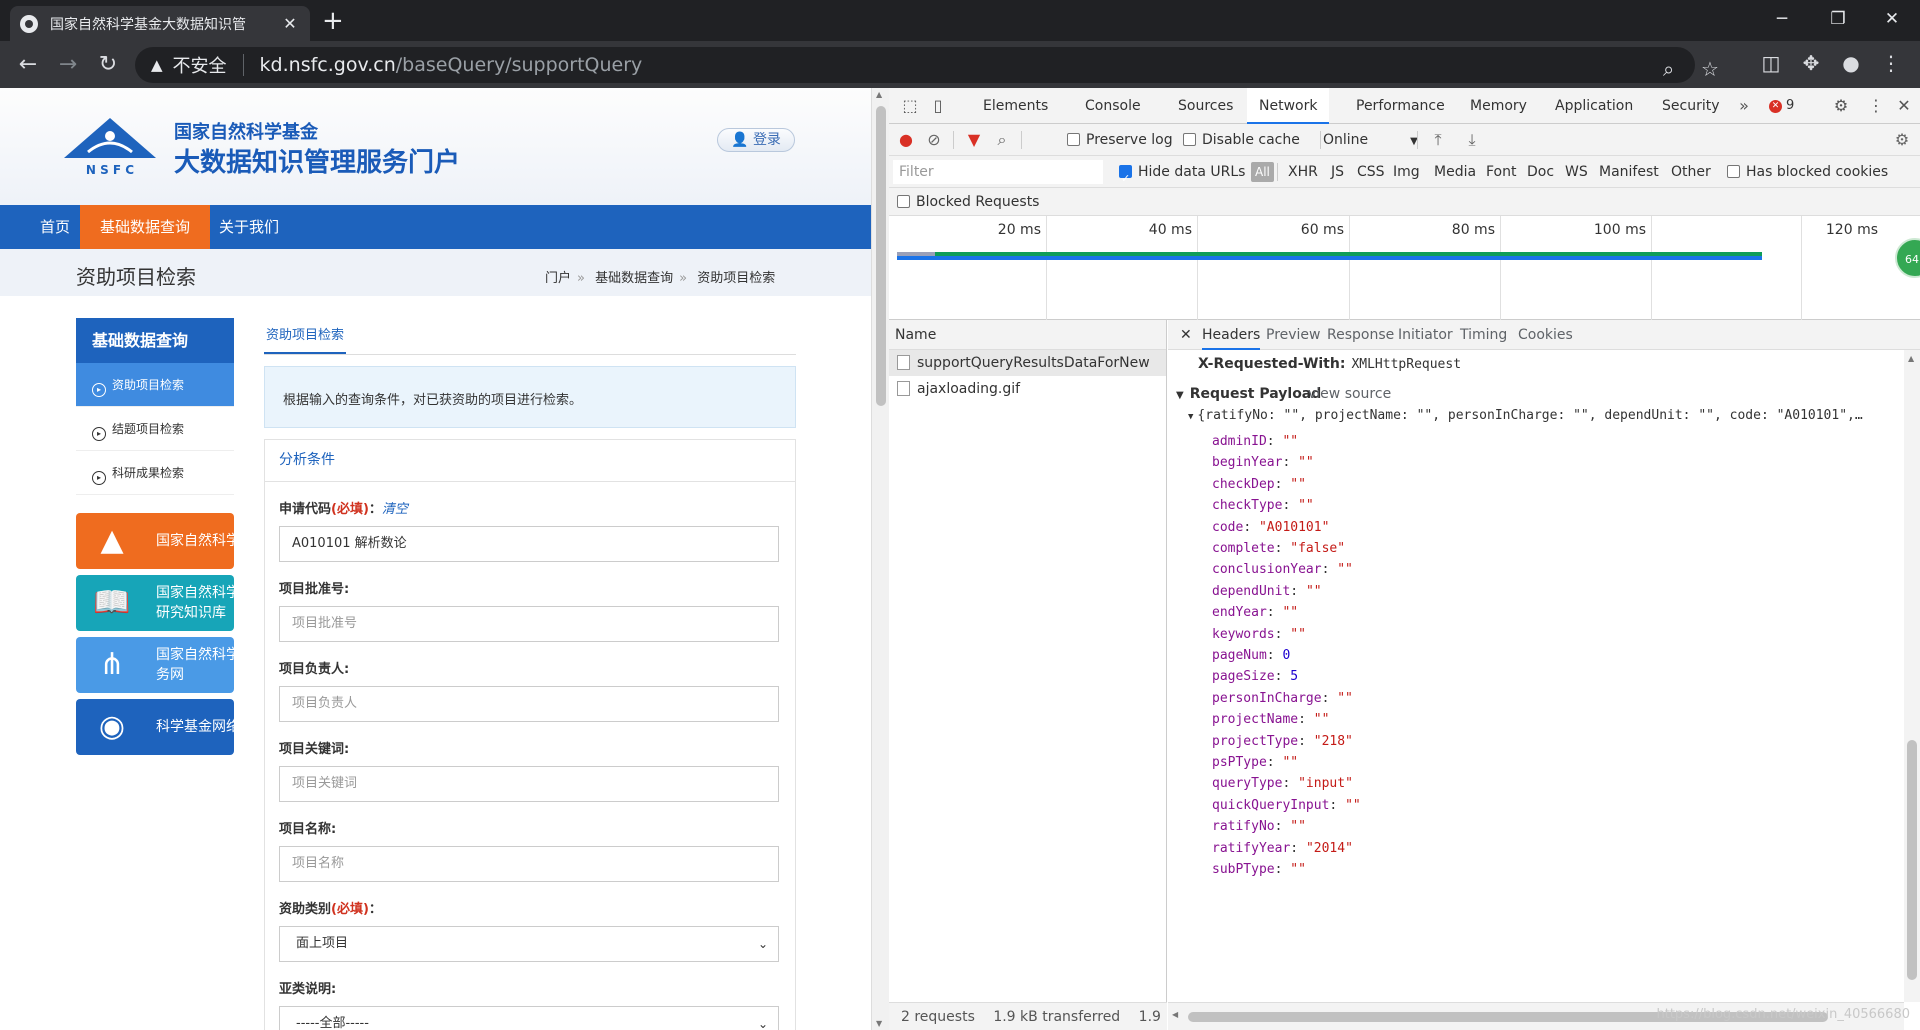  I want to click on clear-link: 清空, so click(395, 509).